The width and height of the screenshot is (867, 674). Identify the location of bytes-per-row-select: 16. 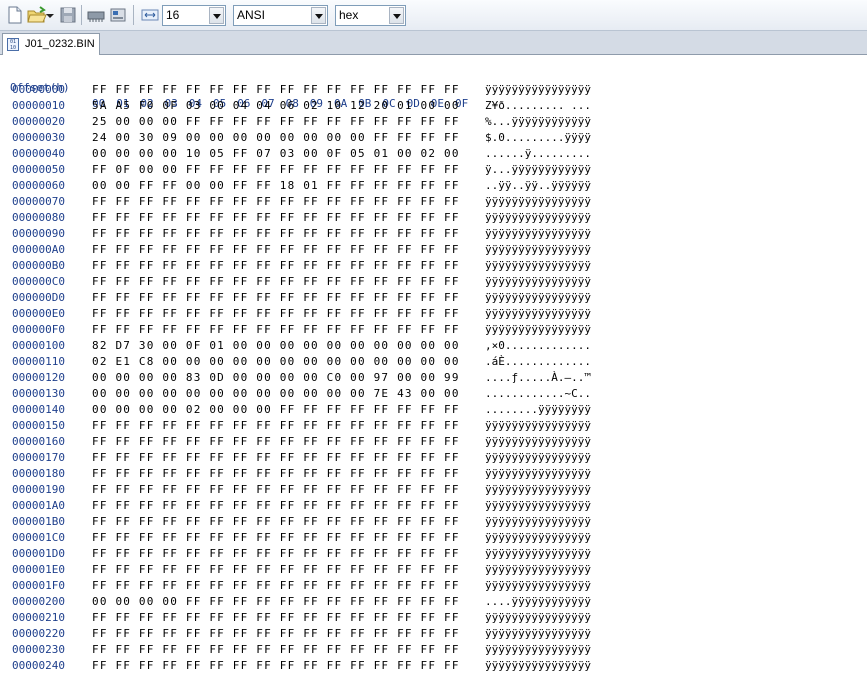
(194, 15).